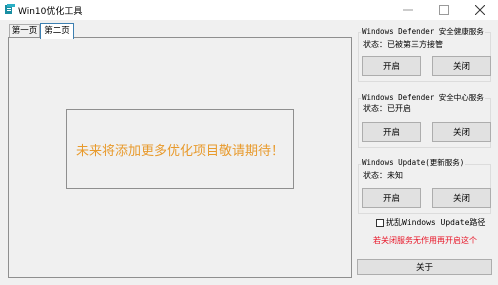 This screenshot has height=285, width=498. What do you see at coordinates (444, 10) in the screenshot?
I see `maximize-icon` at bounding box center [444, 10].